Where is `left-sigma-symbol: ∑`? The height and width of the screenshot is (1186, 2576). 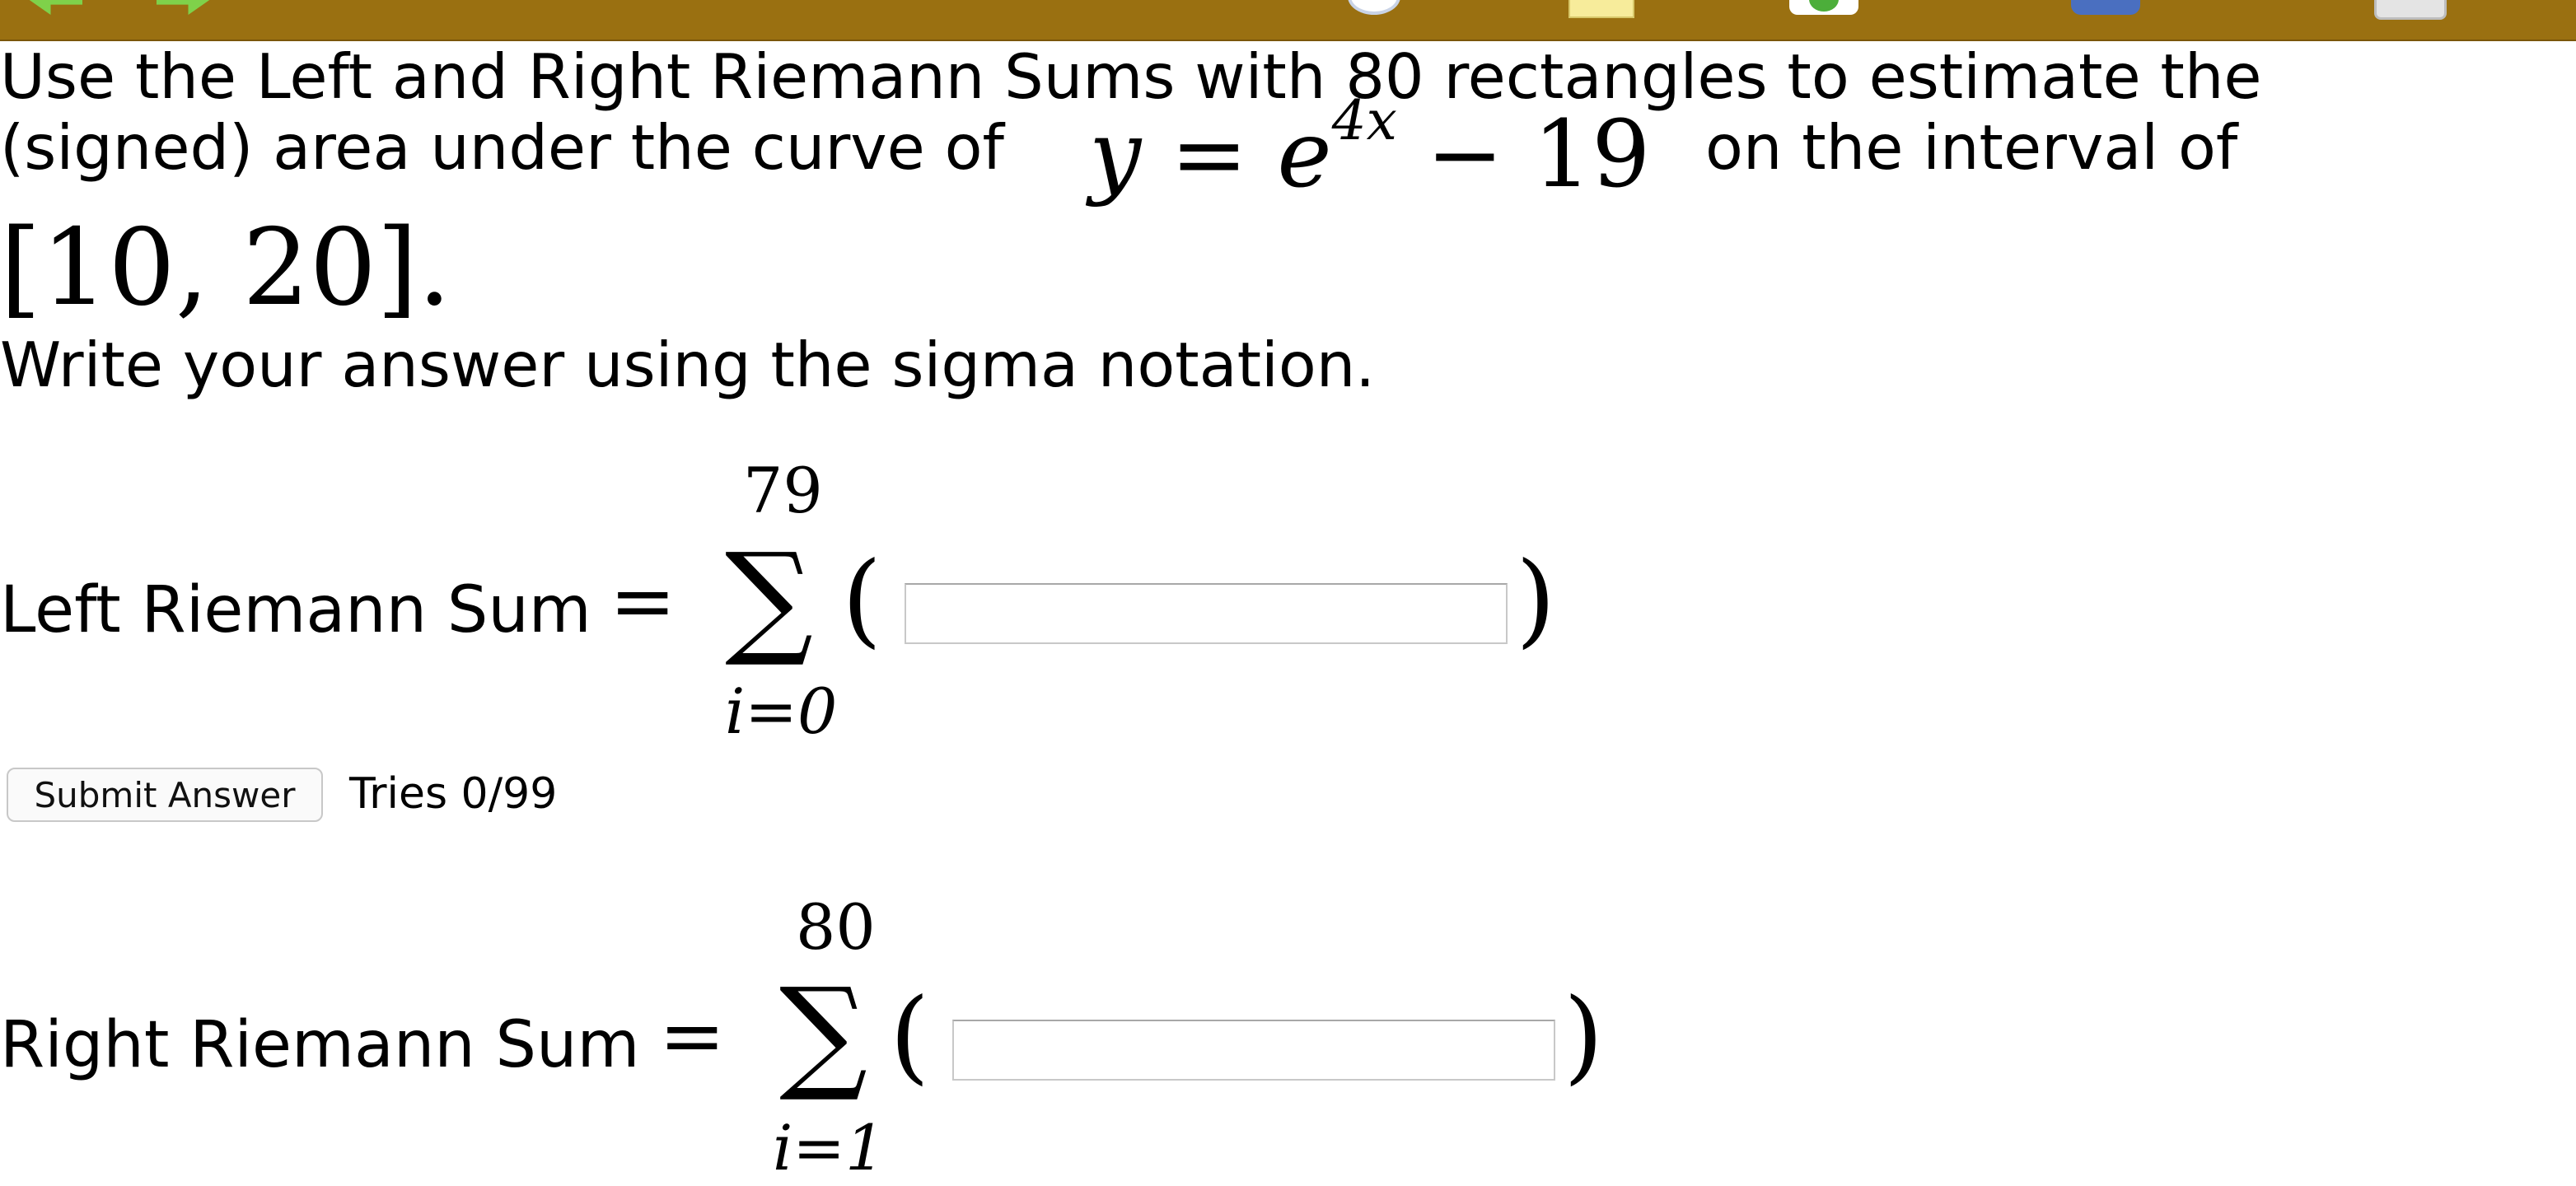 left-sigma-symbol: ∑ is located at coordinates (769, 598).